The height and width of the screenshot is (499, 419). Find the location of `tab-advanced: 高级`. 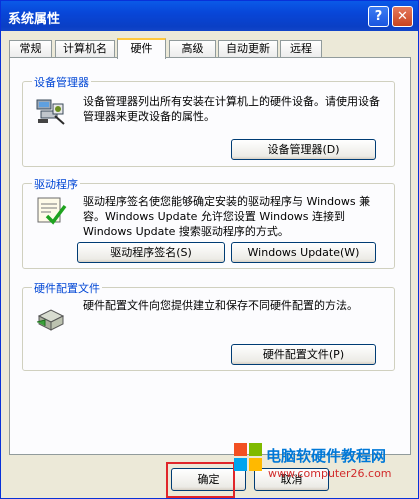

tab-advanced: 高级 is located at coordinates (192, 48).